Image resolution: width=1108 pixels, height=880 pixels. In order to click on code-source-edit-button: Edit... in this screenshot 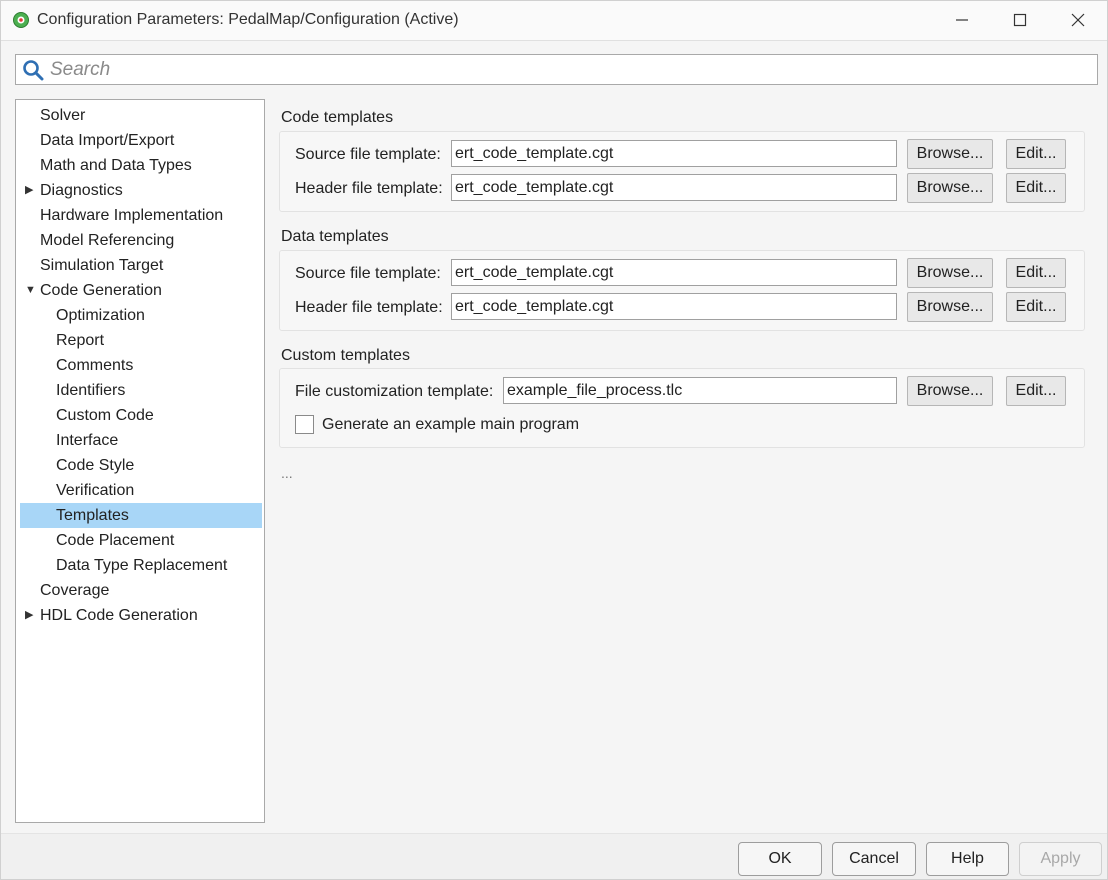, I will do `click(1036, 154)`.